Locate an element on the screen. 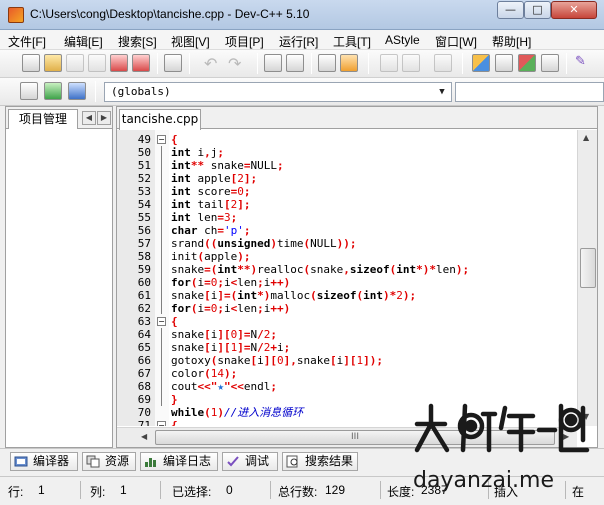 This screenshot has height=505, width=604. members-combobox is located at coordinates (529, 92).